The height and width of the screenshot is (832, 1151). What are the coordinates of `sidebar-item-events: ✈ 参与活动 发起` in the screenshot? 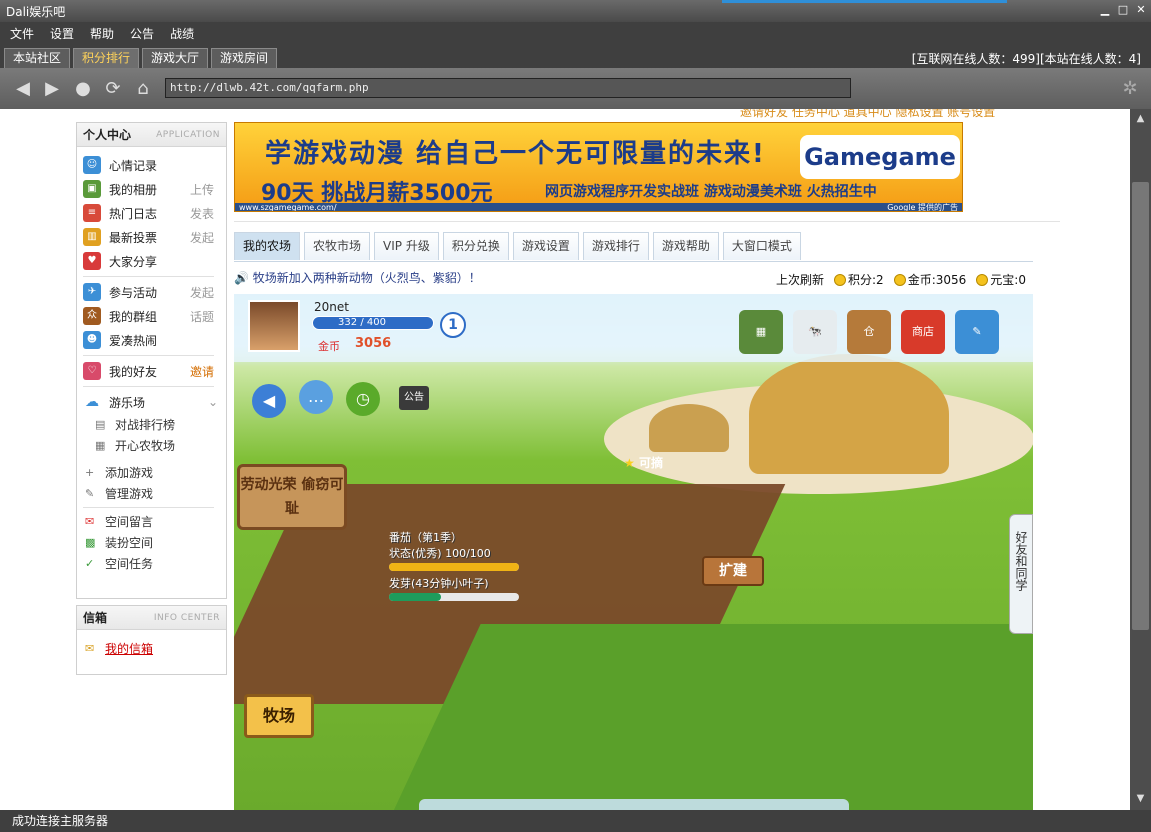 It's located at (151, 292).